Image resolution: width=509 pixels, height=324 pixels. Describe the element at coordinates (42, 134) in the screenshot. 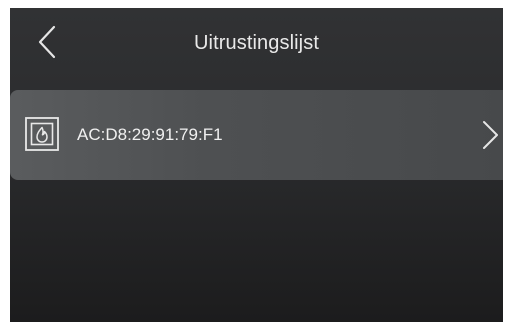

I see `fireplace-icon` at that location.